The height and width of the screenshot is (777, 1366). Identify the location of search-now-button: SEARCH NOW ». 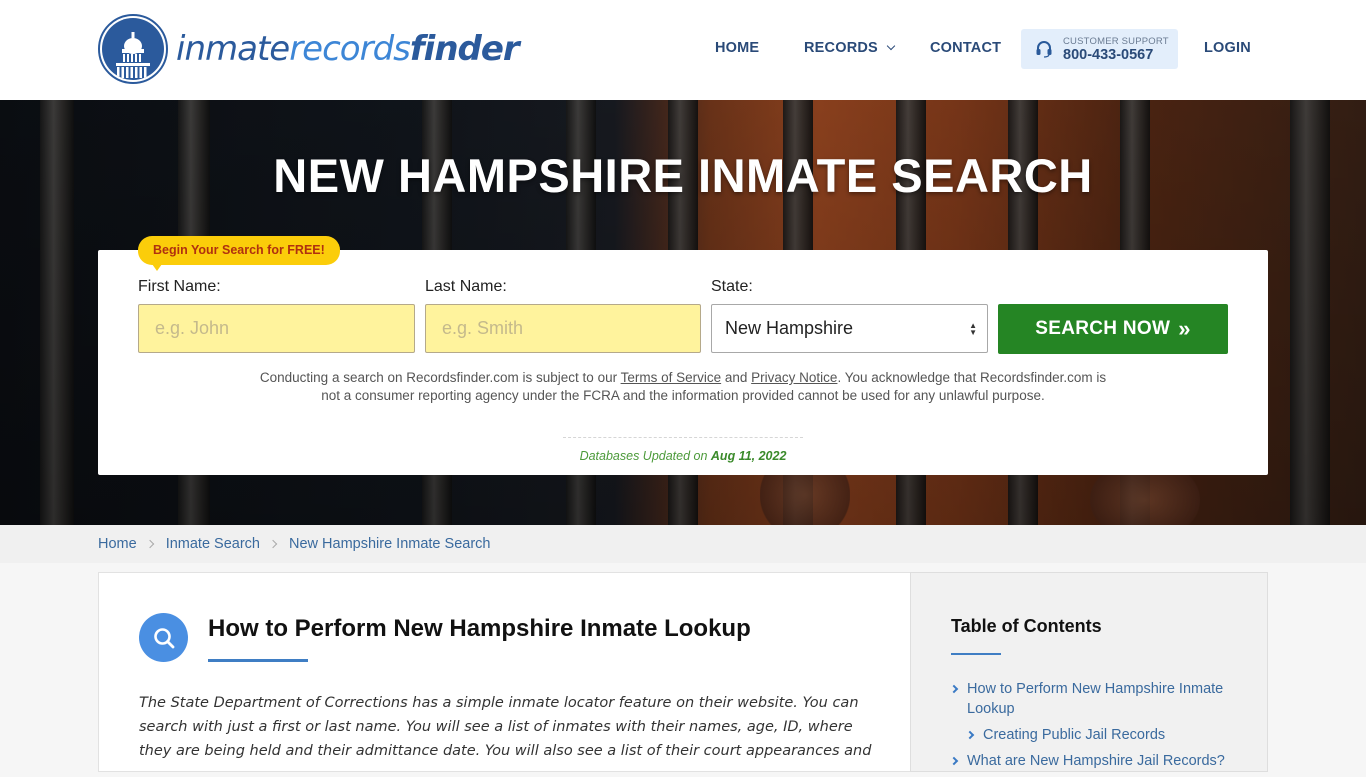
(1113, 329).